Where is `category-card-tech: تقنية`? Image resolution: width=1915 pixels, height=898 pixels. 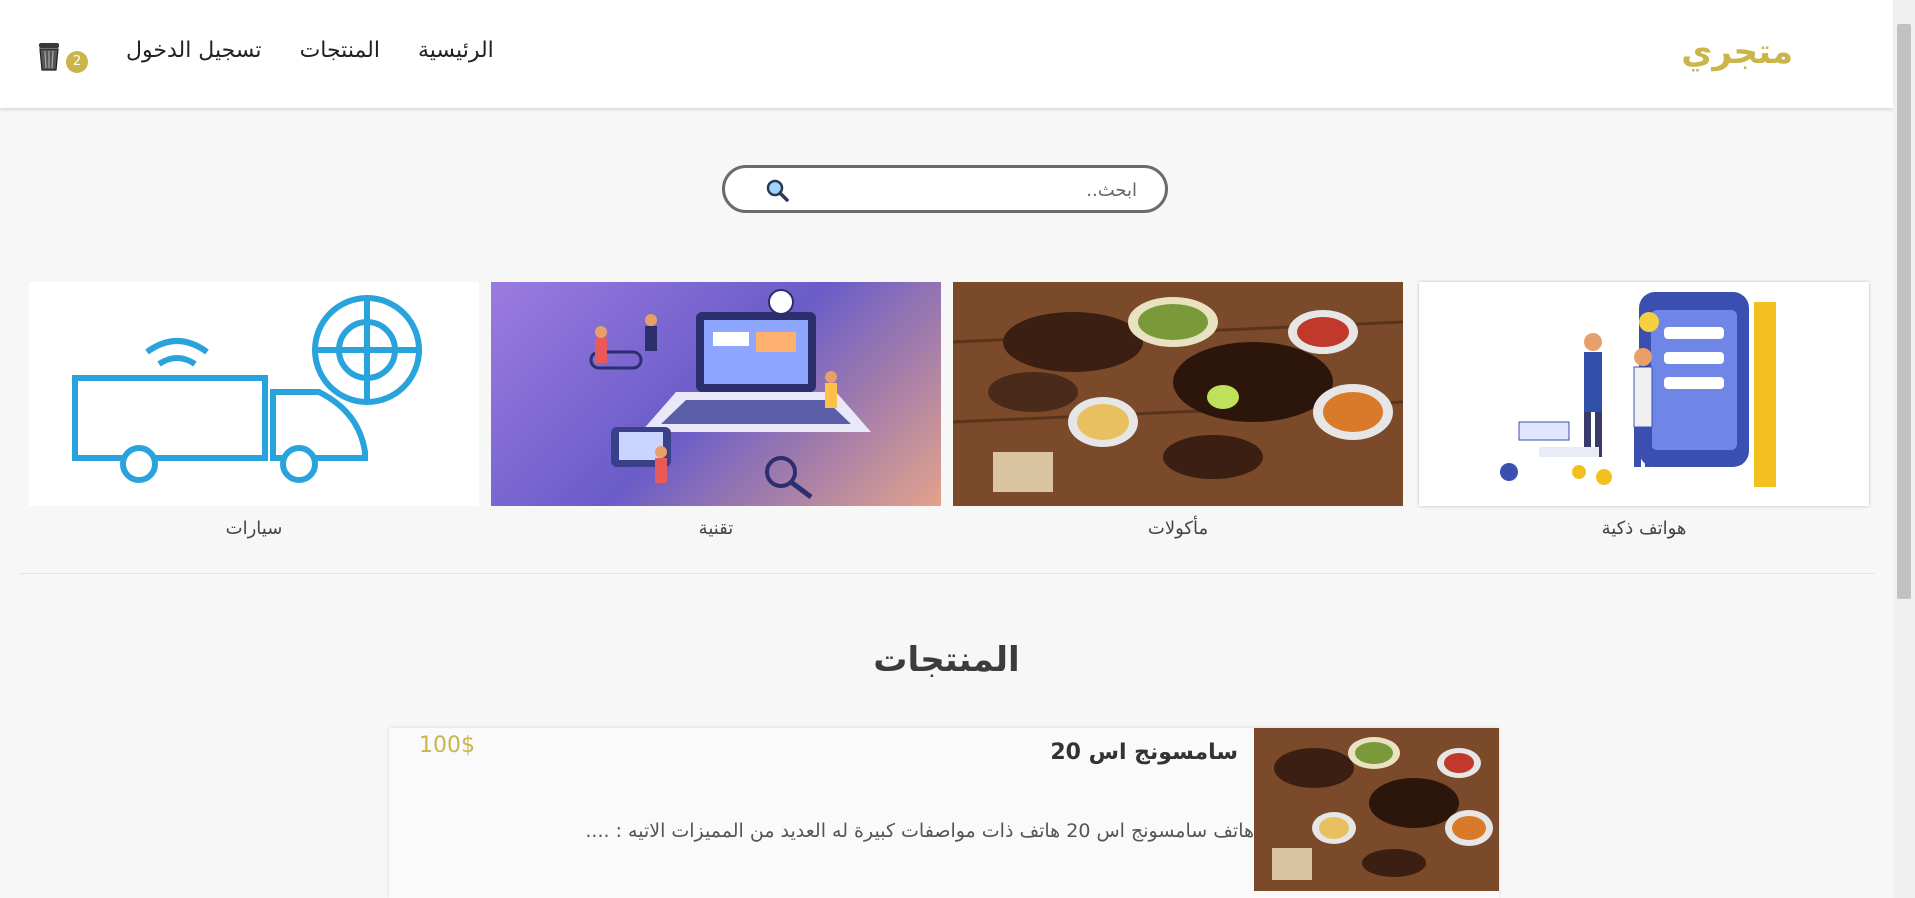 category-card-tech: تقنية is located at coordinates (716, 410).